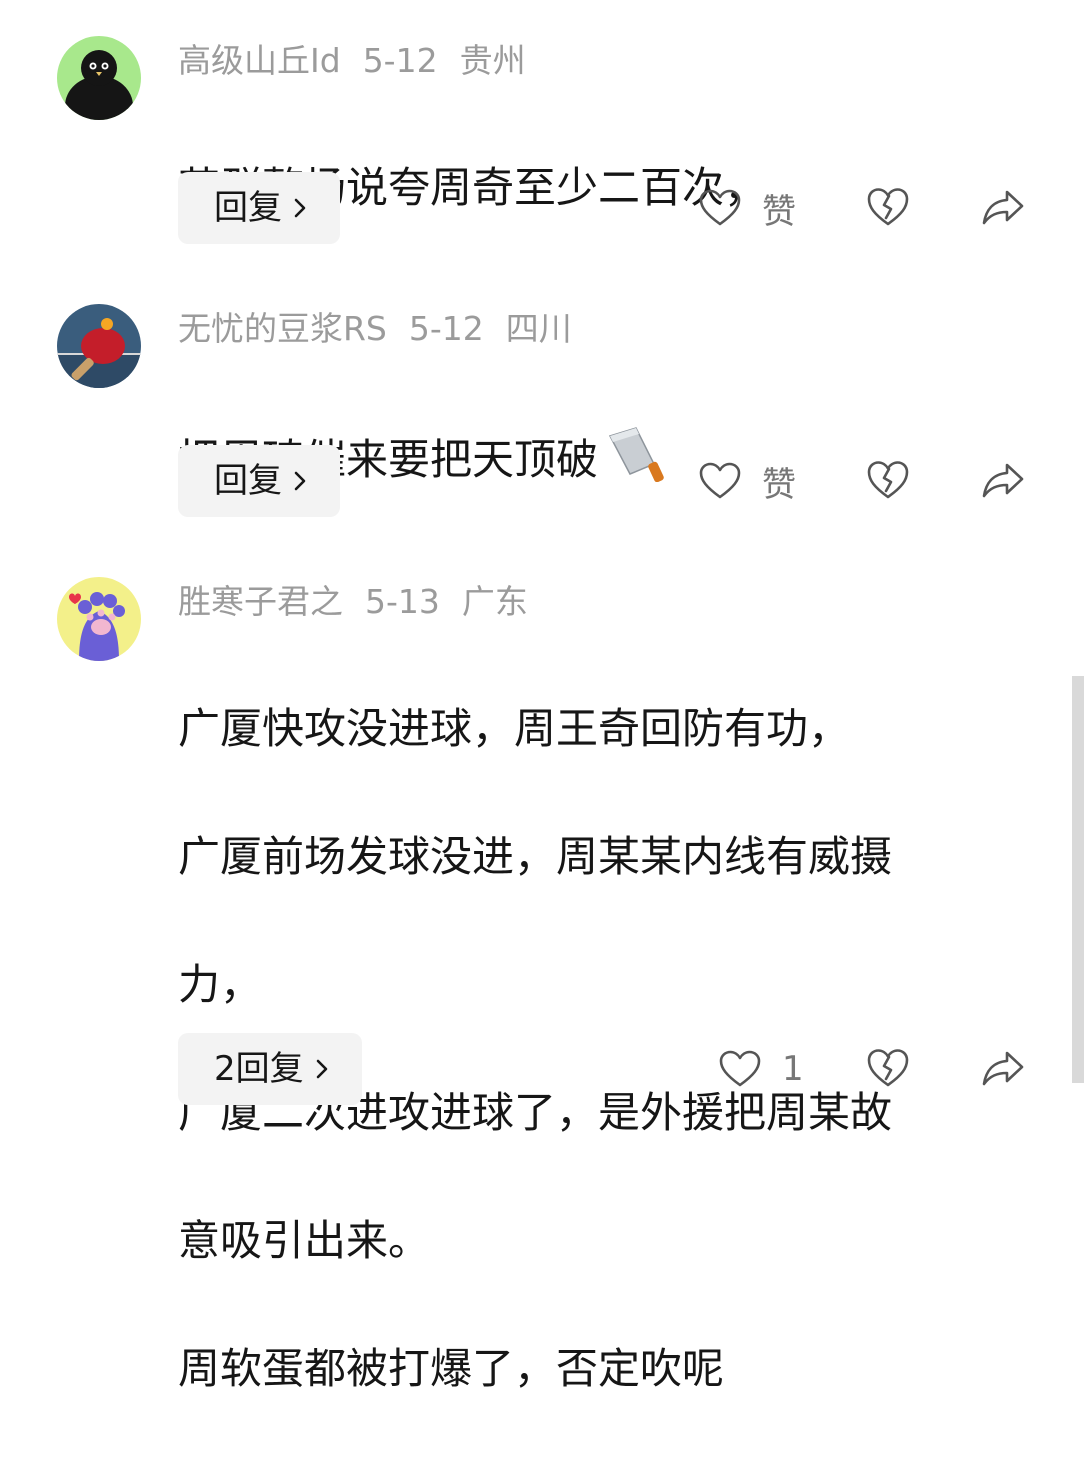  What do you see at coordinates (402, 601) in the screenshot?
I see `comment-date: 5-13` at bounding box center [402, 601].